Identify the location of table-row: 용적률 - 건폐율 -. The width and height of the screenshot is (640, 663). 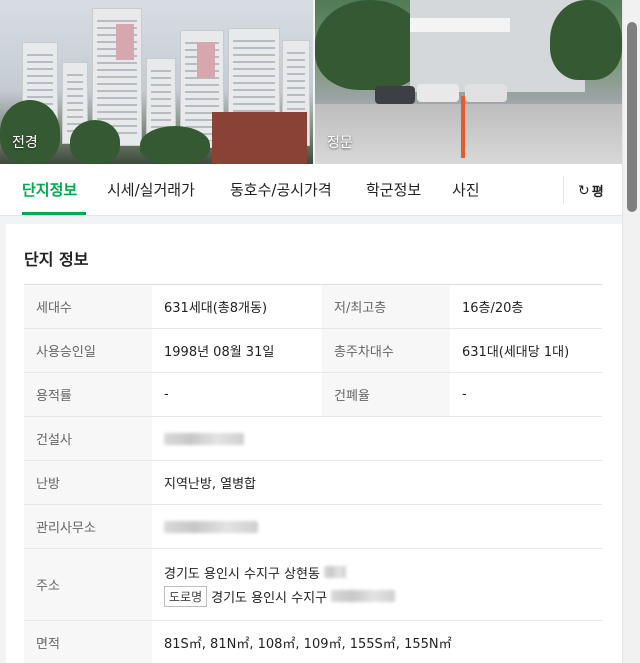
(313, 395).